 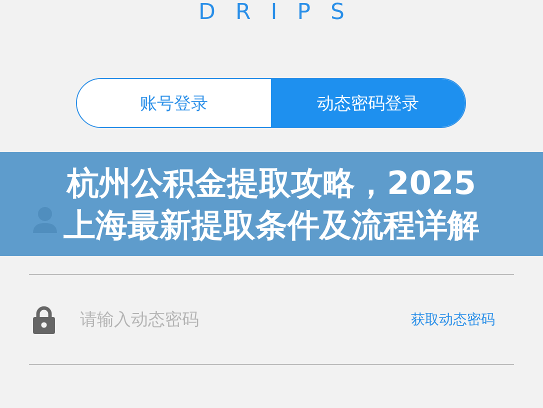 I want to click on login-tab: 账号登录, so click(x=174, y=103).